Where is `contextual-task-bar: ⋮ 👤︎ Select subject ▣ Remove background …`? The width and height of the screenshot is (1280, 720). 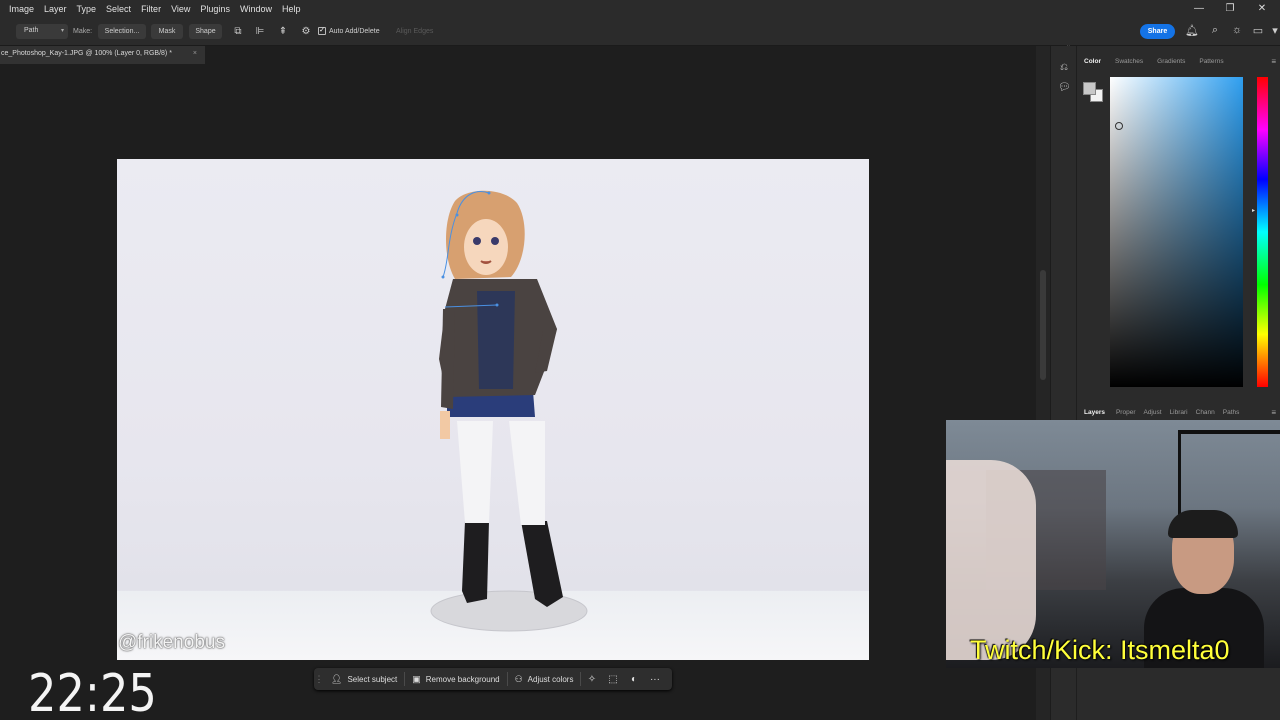 contextual-task-bar: ⋮ 👤︎ Select subject ▣ Remove background … is located at coordinates (493, 679).